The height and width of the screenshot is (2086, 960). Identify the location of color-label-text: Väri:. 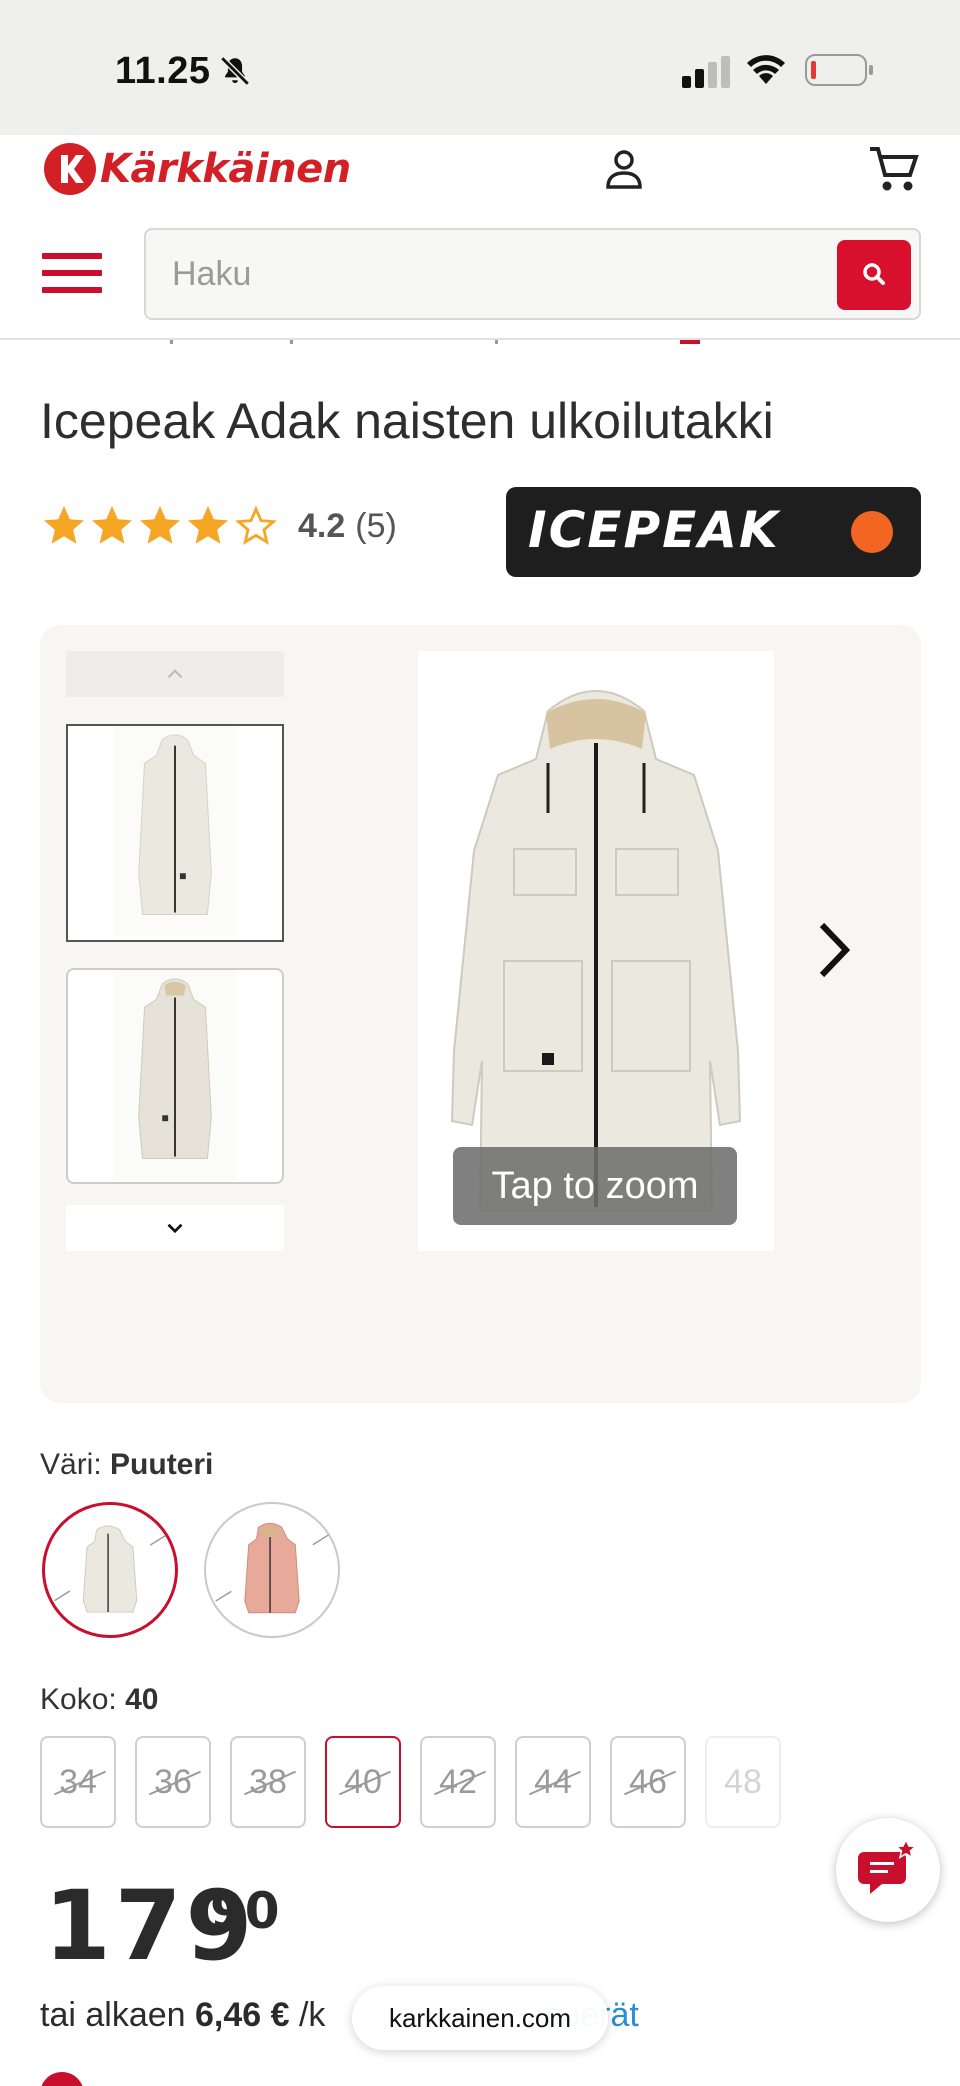
(71, 1464).